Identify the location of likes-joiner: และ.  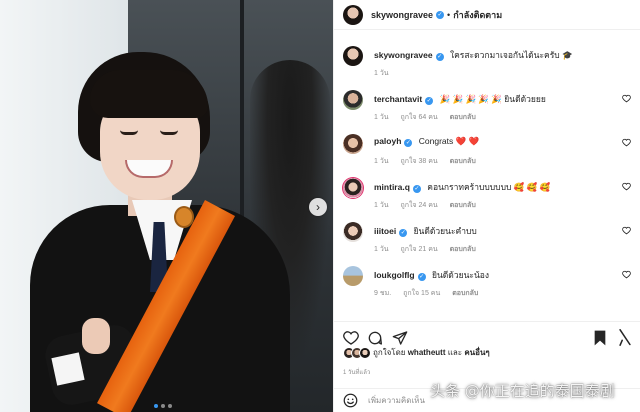
(455, 352).